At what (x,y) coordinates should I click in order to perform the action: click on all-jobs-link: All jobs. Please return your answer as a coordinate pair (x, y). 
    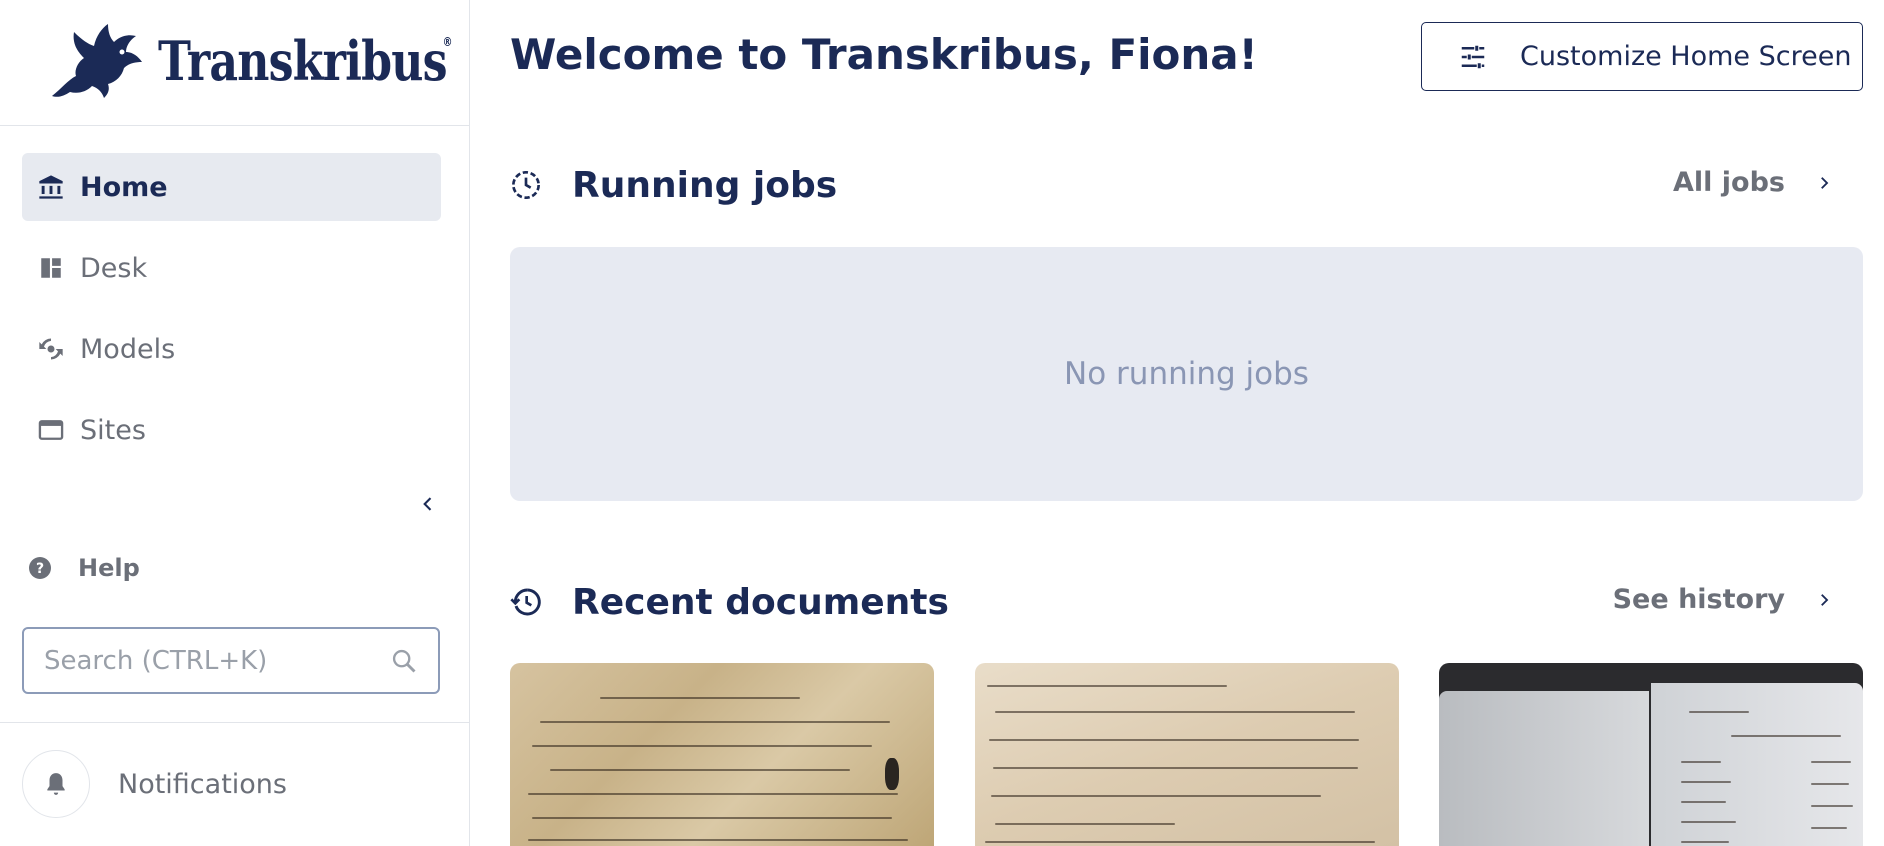
    Looking at the image, I should click on (1753, 182).